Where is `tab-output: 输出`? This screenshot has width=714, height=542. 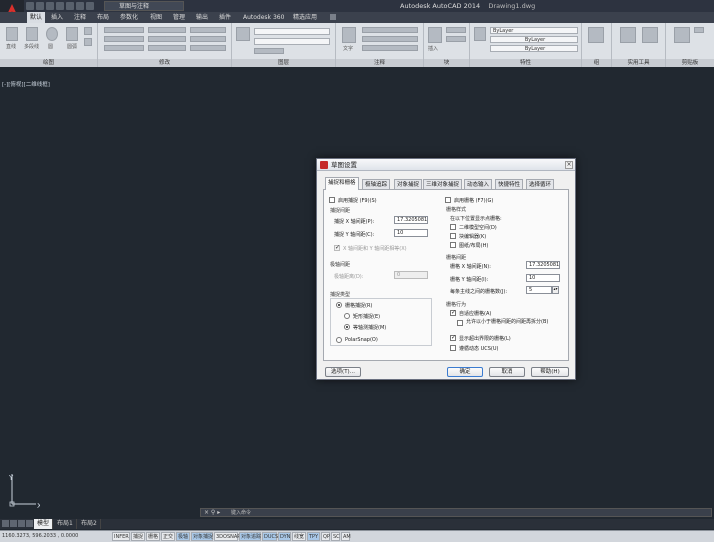 tab-output: 输出 is located at coordinates (202, 17).